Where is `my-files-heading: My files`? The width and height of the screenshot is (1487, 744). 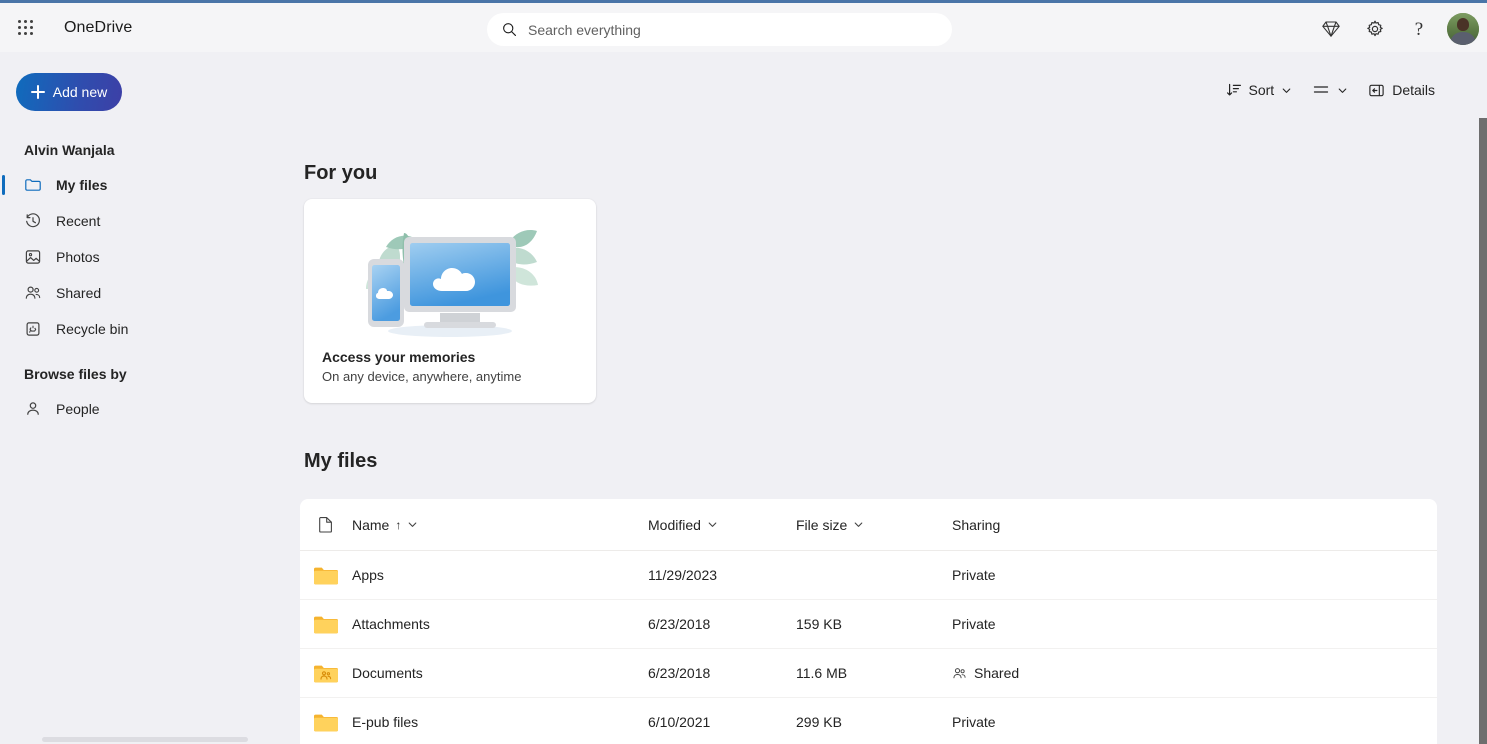 my-files-heading: My files is located at coordinates (341, 461).